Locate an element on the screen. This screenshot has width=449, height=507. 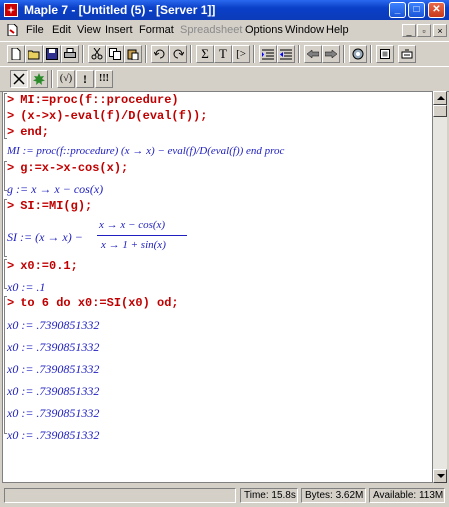
maple-input-icon is located at coordinates (19, 79).